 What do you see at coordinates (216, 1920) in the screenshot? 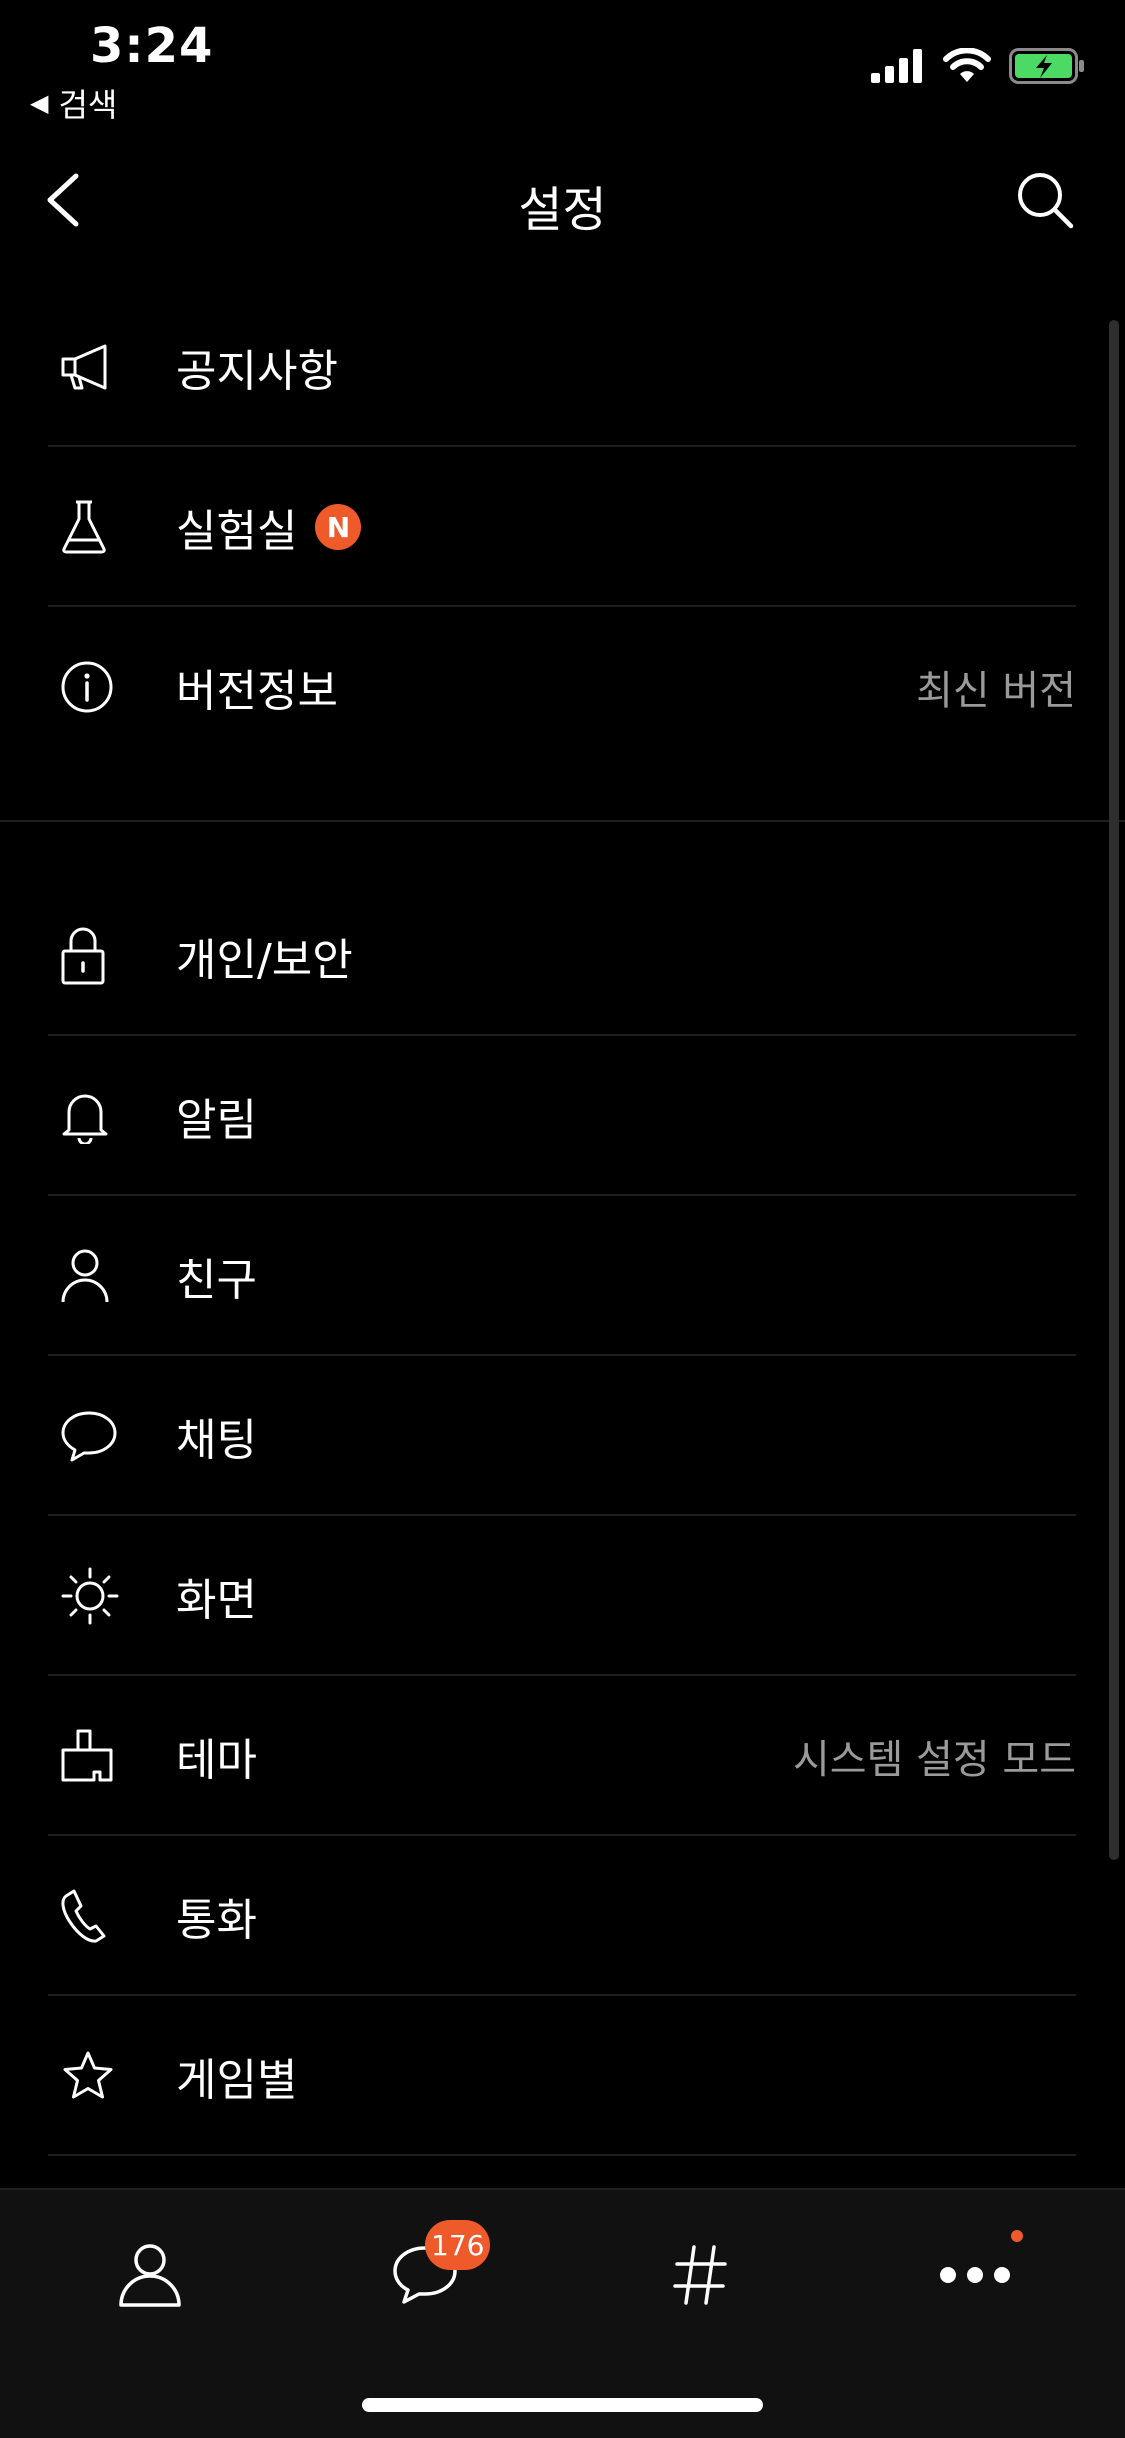
I see `menu-label: 통화` at bounding box center [216, 1920].